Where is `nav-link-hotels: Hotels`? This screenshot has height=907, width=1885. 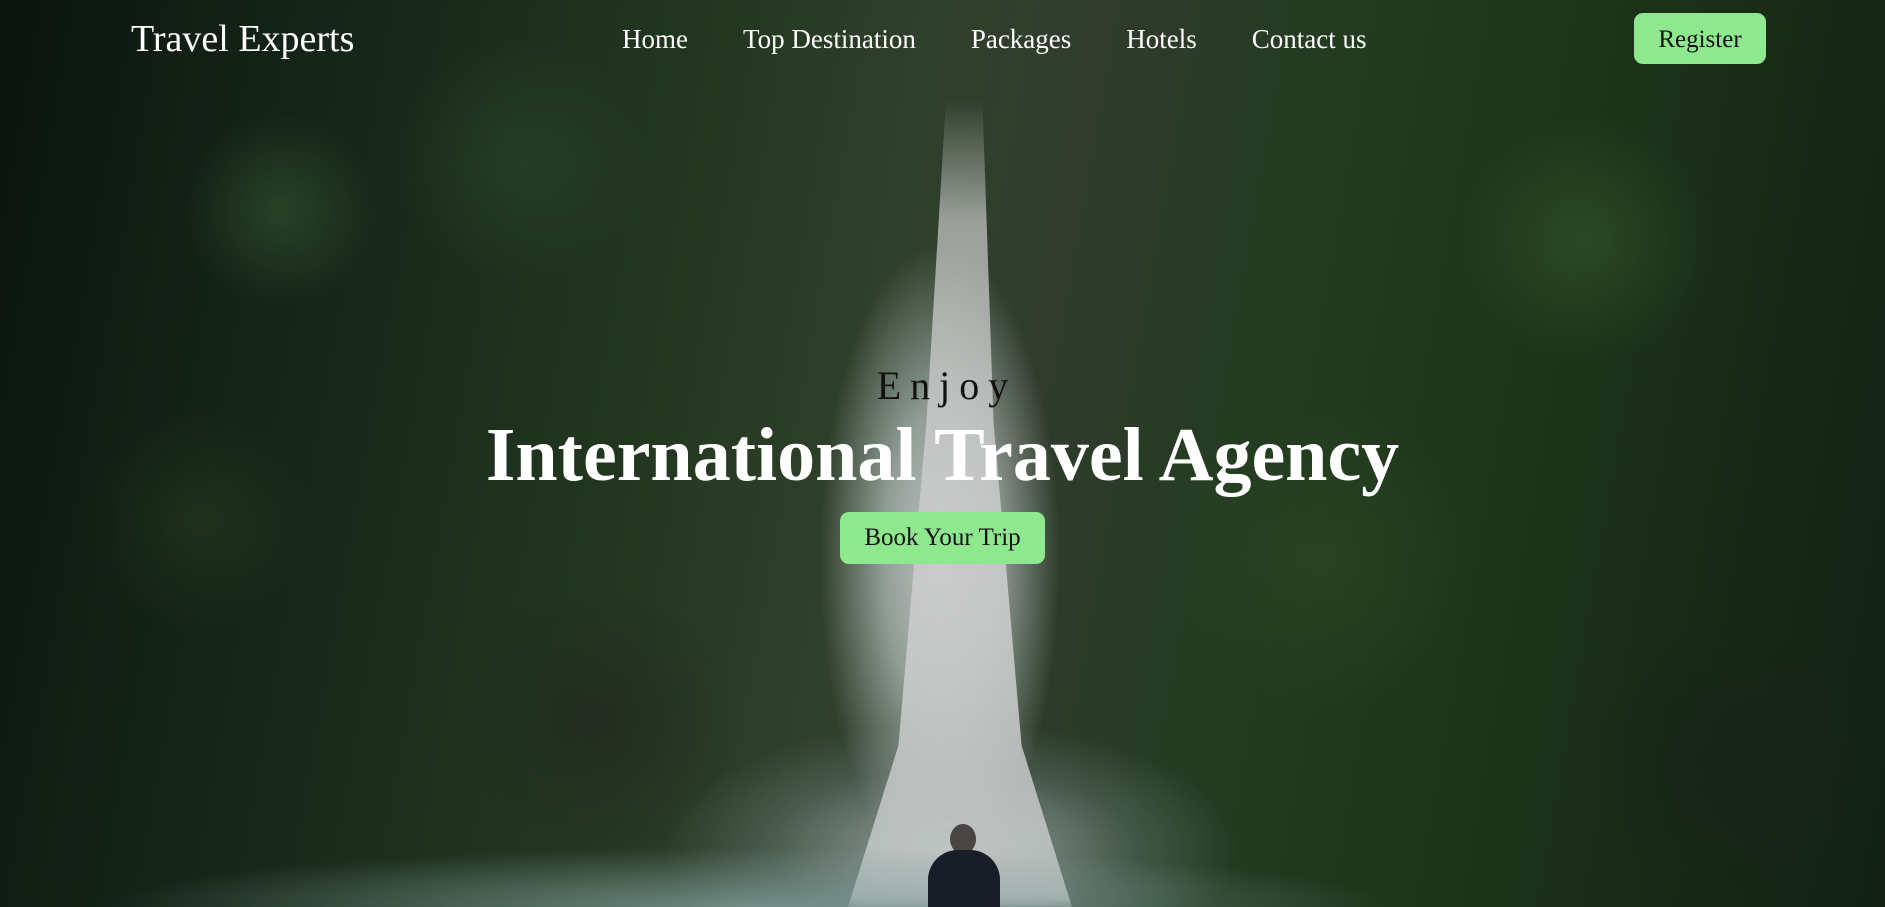 nav-link-hotels: Hotels is located at coordinates (1161, 39).